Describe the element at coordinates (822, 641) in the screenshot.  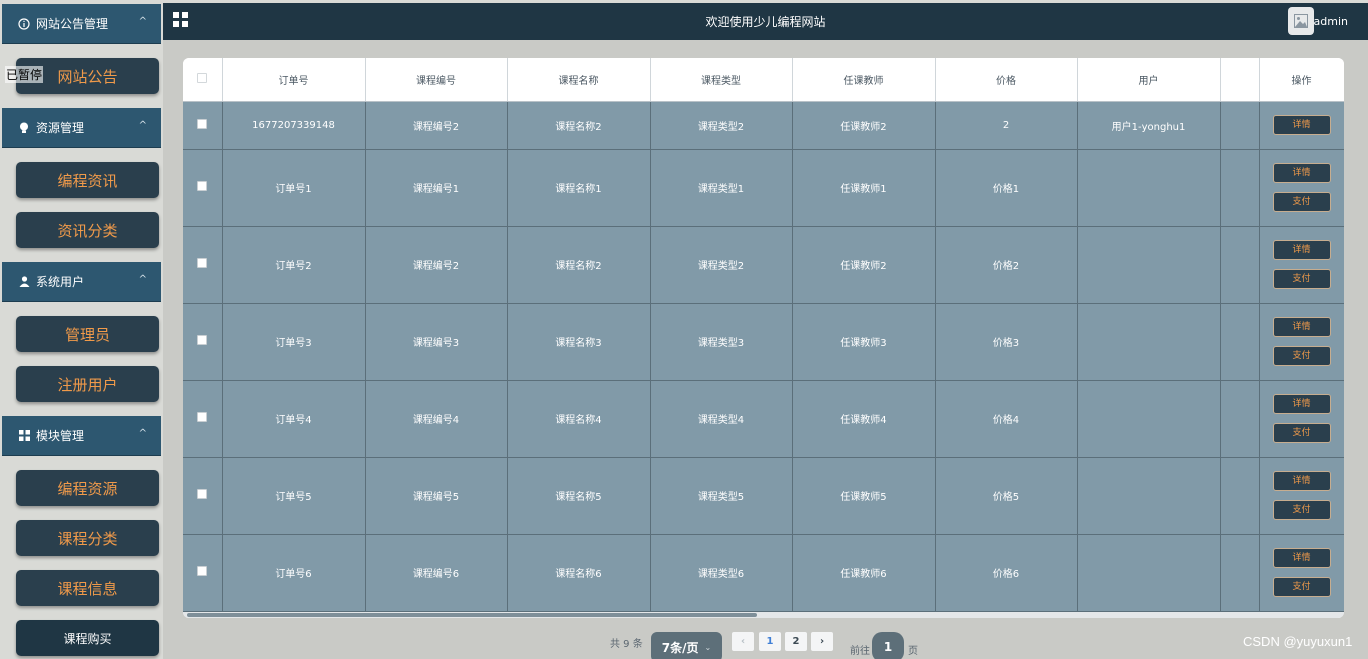
I see `next-page-button: ›` at that location.